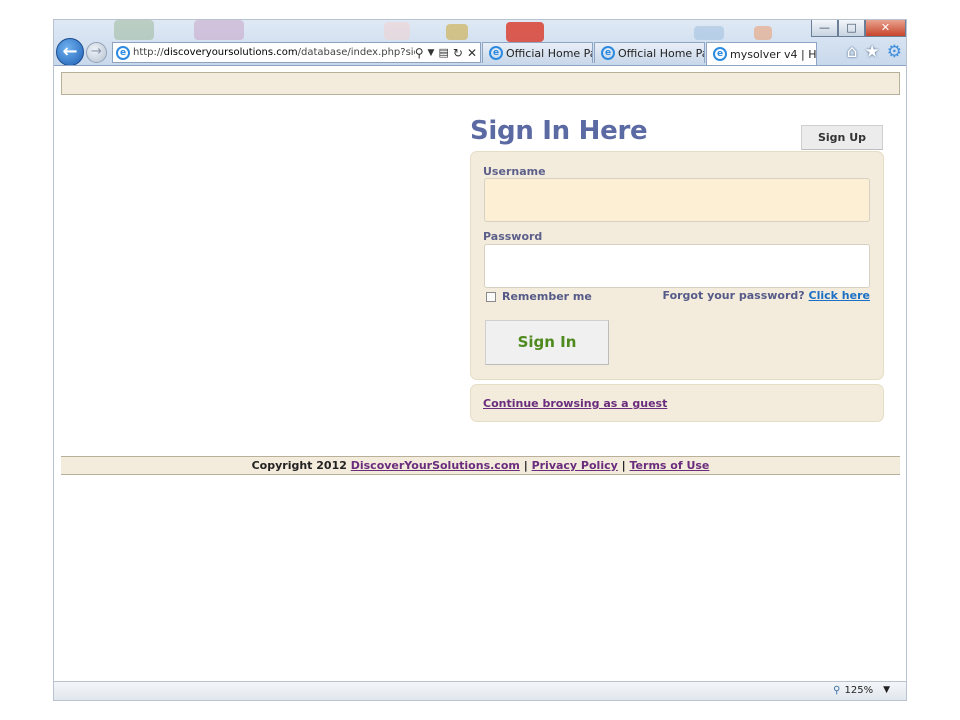  I want to click on address-tools: ⚲ ▼ ▤ ↻ ✕, so click(447, 53).